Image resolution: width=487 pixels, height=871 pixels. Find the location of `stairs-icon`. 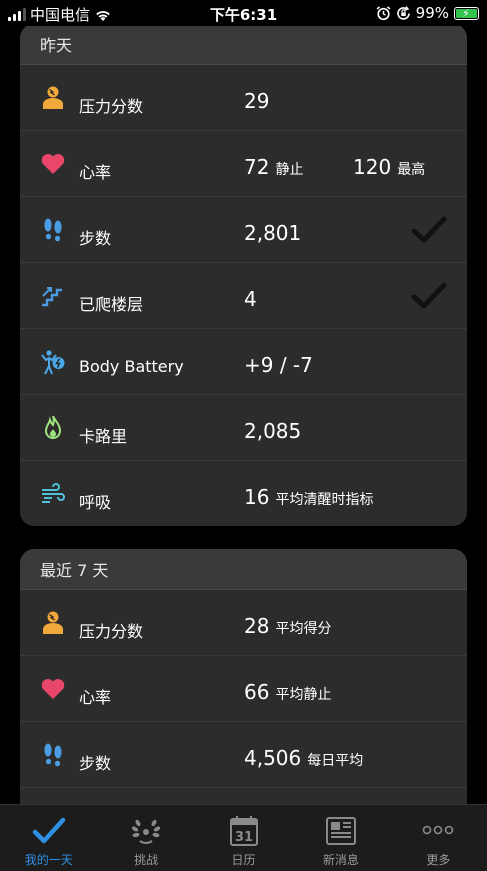

stairs-icon is located at coordinates (52, 297).